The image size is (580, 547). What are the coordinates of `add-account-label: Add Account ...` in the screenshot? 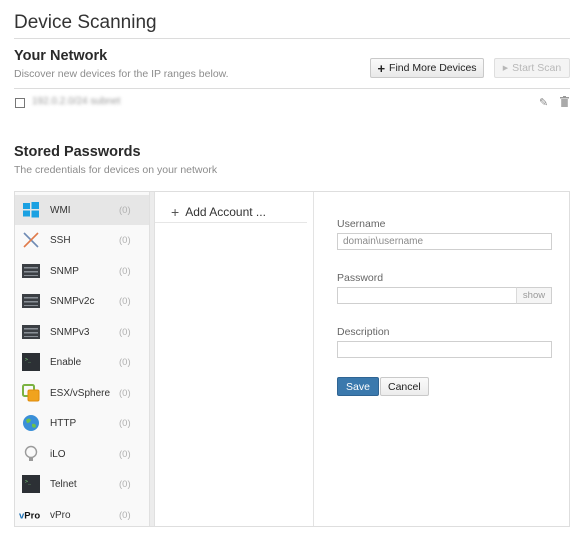 It's located at (225, 212).